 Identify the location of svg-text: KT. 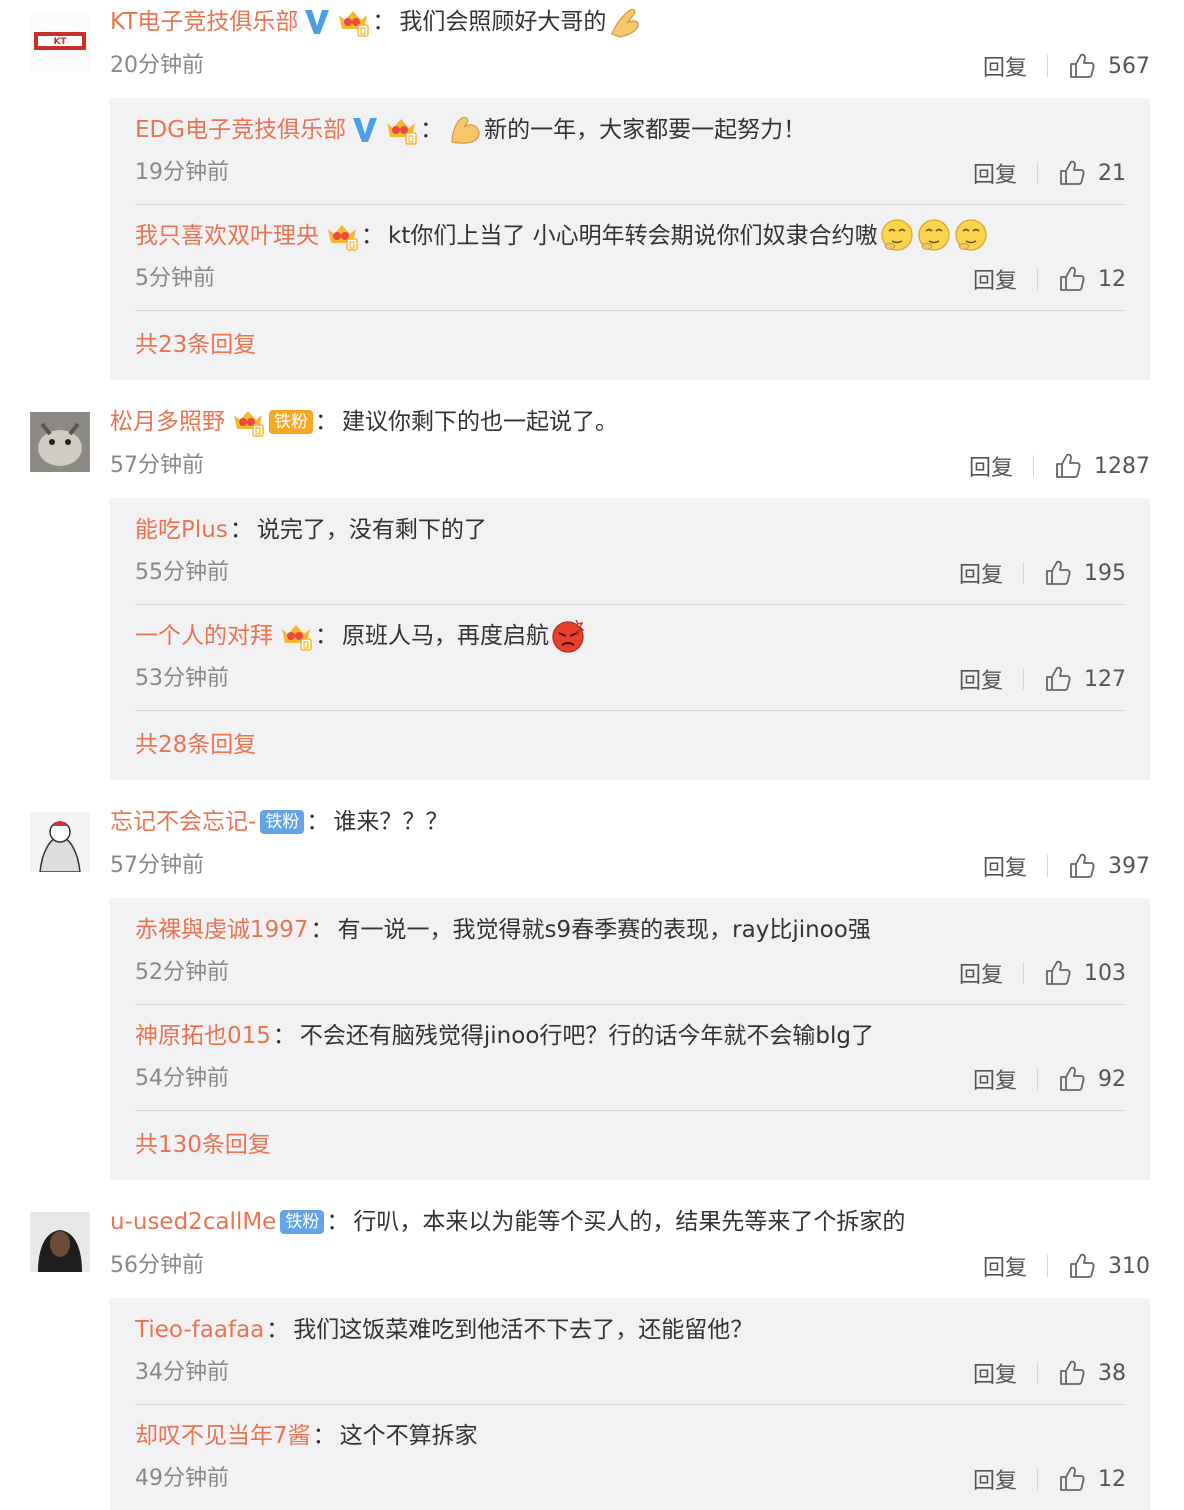
(60, 42).